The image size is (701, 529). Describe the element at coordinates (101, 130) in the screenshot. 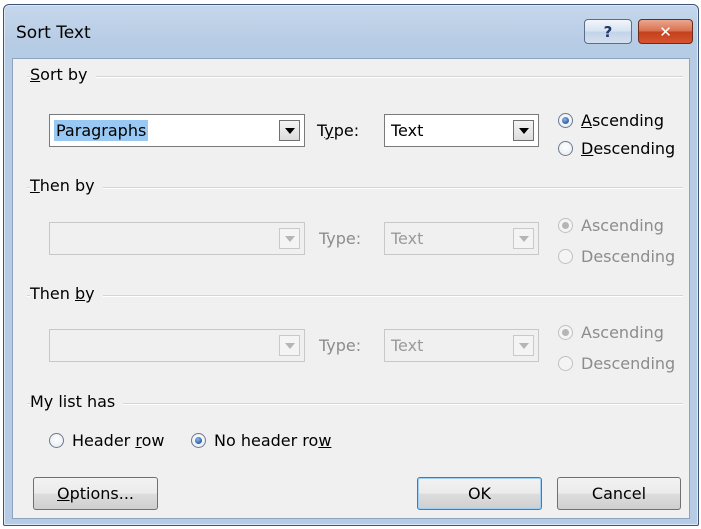

I see `sort-by-field-value: Paragraphs` at that location.